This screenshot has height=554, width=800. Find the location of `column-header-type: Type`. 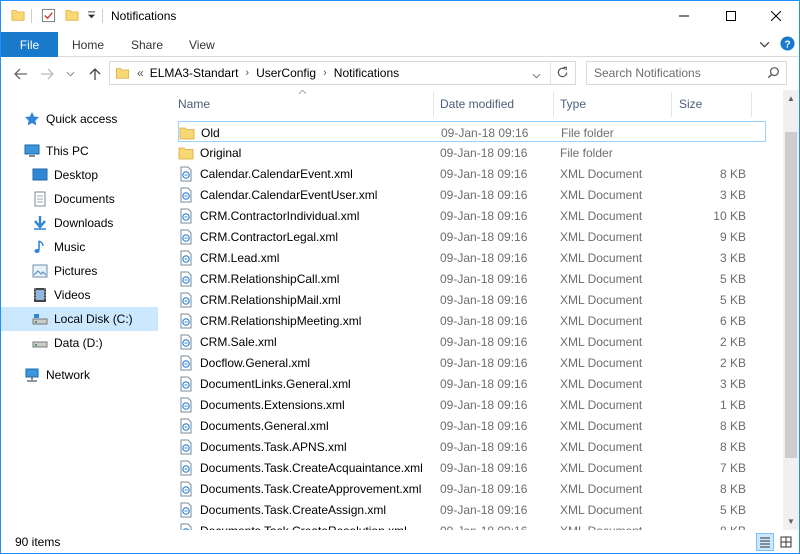

column-header-type: Type is located at coordinates (573, 103).